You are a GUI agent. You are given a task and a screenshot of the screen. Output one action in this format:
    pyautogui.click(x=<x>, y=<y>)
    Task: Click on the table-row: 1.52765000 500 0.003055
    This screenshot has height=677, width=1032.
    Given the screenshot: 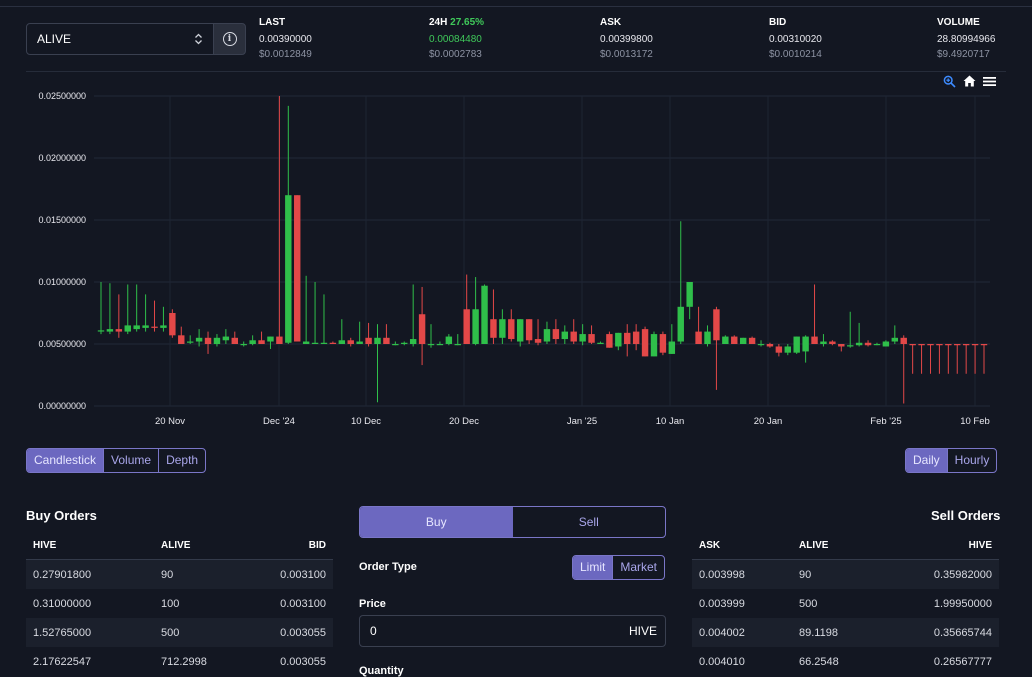 What is the action you would take?
    pyautogui.click(x=179, y=632)
    